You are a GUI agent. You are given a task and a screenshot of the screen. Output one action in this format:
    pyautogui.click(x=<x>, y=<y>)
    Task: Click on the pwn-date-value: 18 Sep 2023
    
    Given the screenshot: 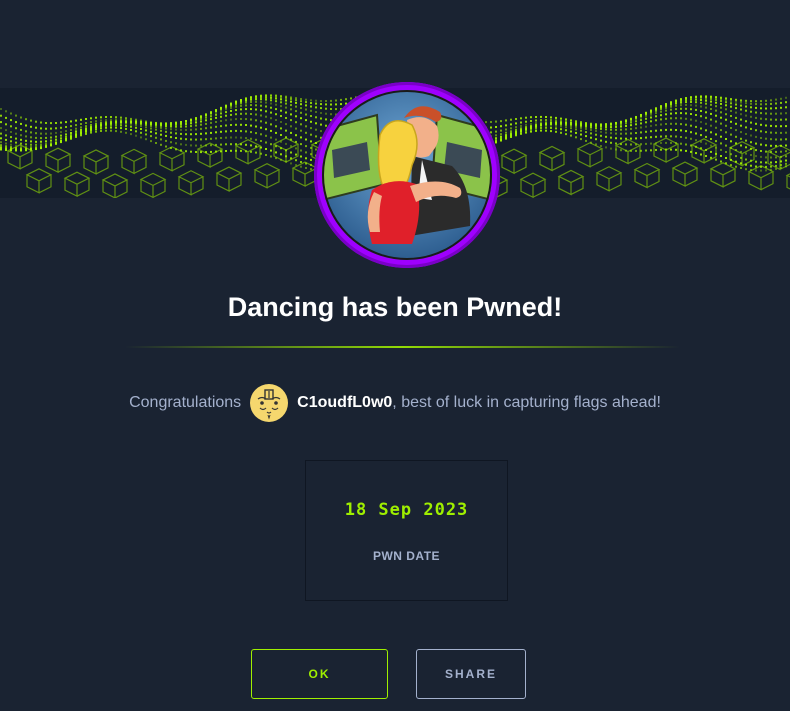 What is the action you would take?
    pyautogui.click(x=406, y=510)
    